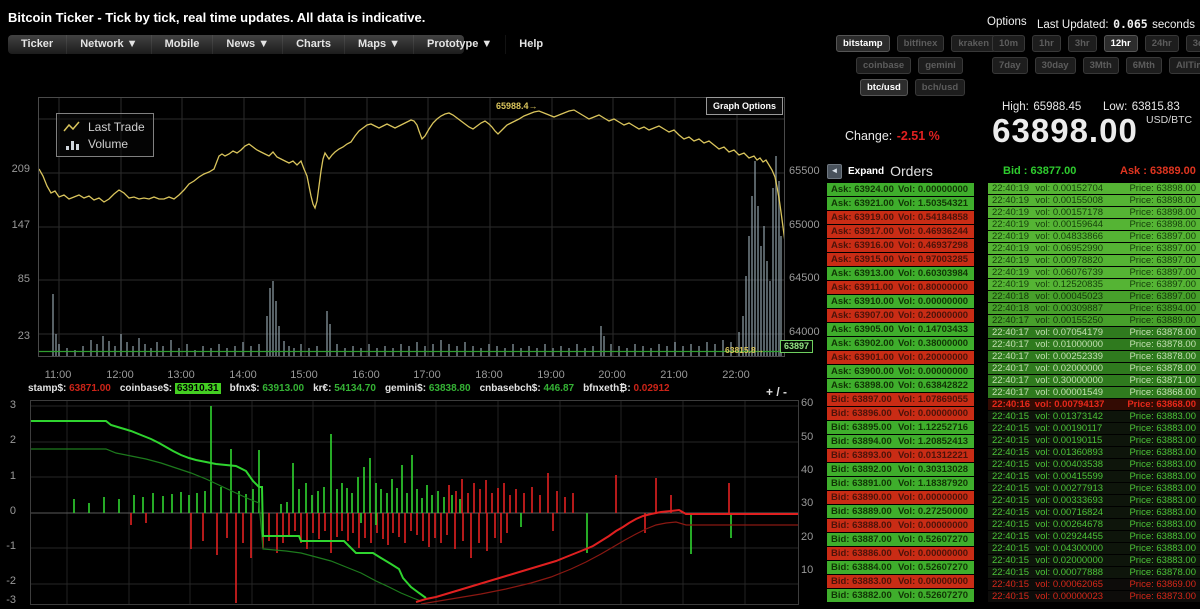 This screenshot has height=609, width=1200. I want to click on trade-row: 22:40:15 vol: 0.00264678 Price: 63883.00, so click(1094, 524).